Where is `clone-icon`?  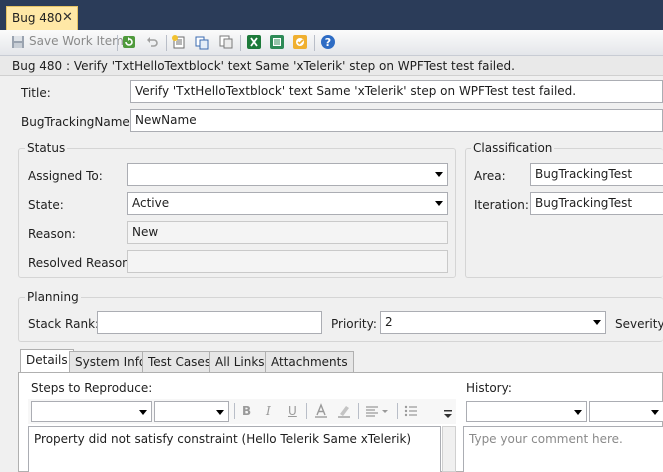
clone-icon is located at coordinates (227, 43).